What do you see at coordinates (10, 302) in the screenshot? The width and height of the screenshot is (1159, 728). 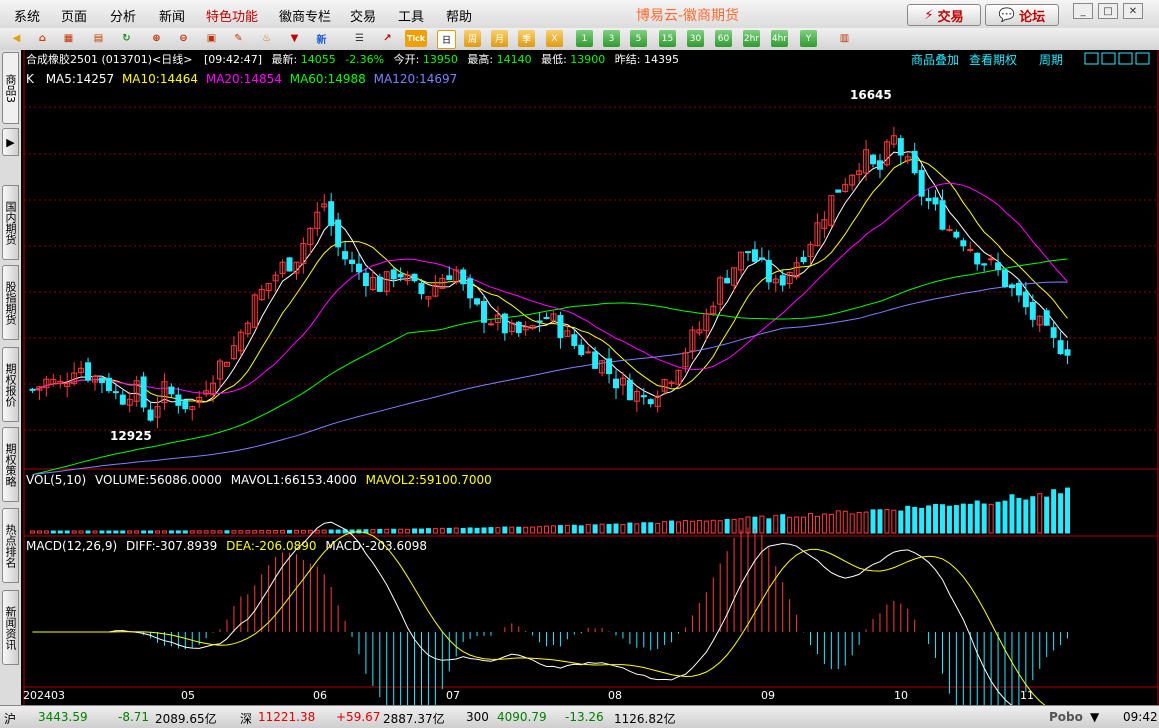 I see `sidebar-tab-index-futures: 股指期货` at bounding box center [10, 302].